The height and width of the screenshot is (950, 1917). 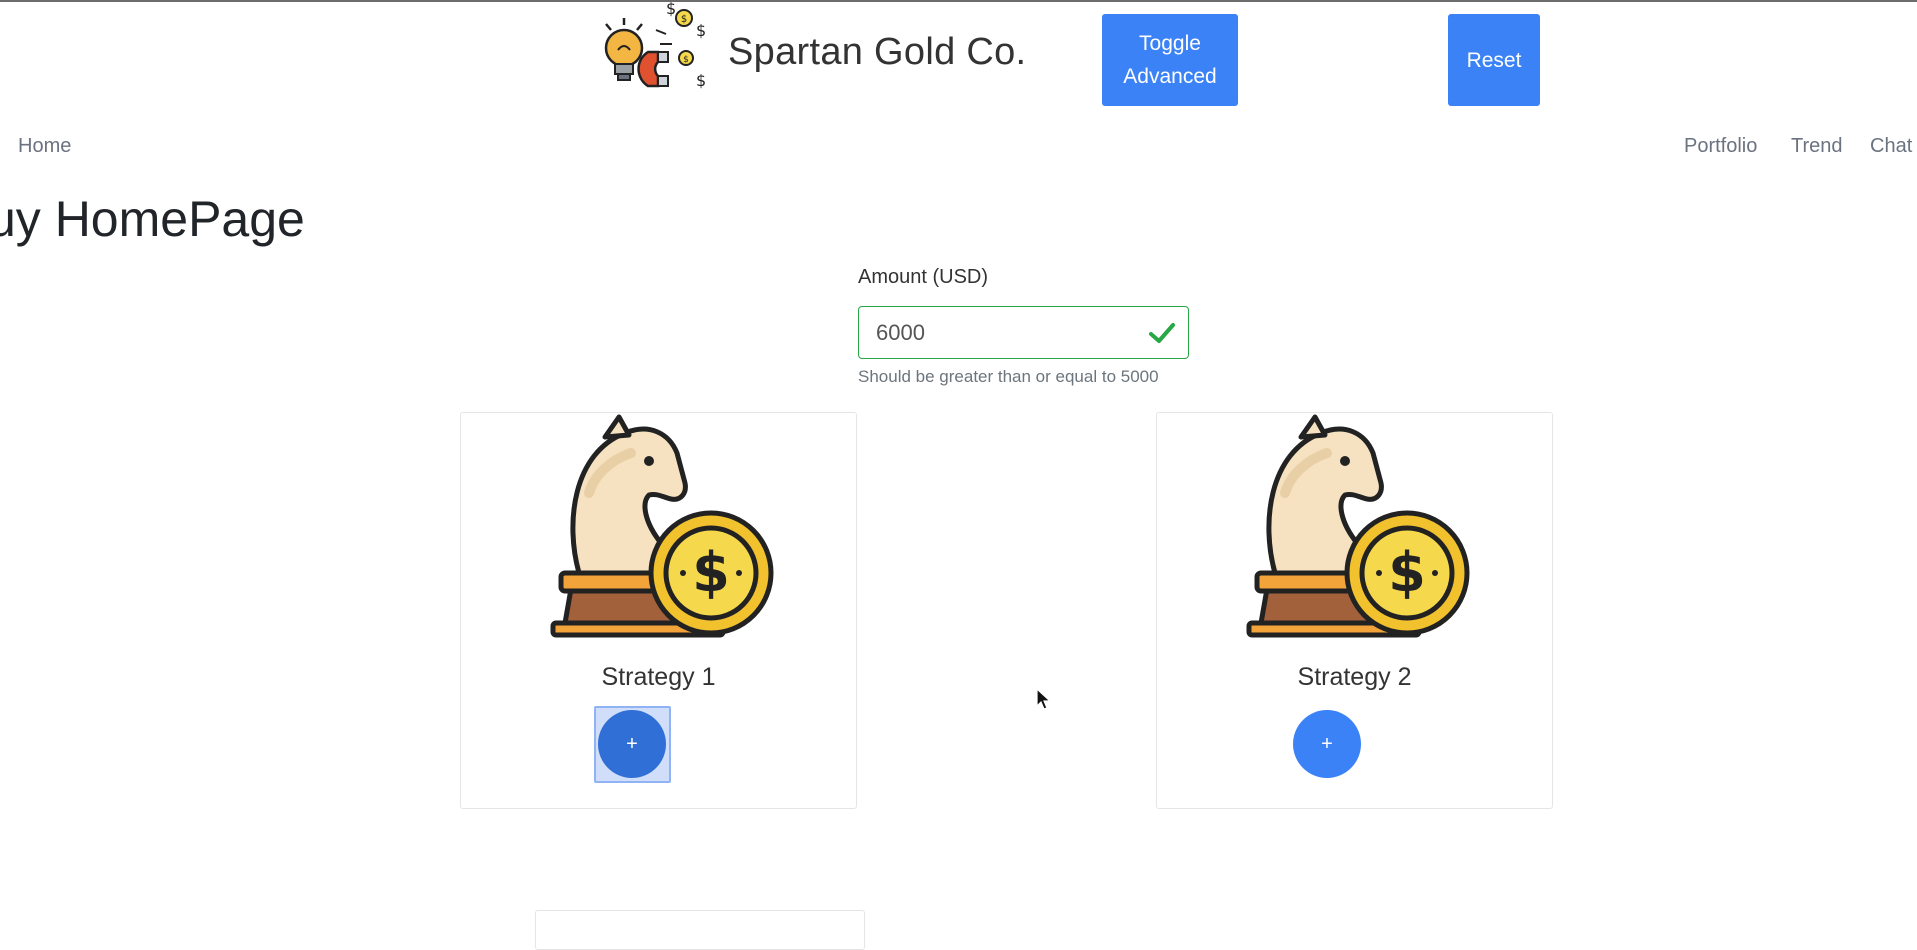 I want to click on toggle-advanced-button: Toggle Advanced, so click(x=1170, y=60).